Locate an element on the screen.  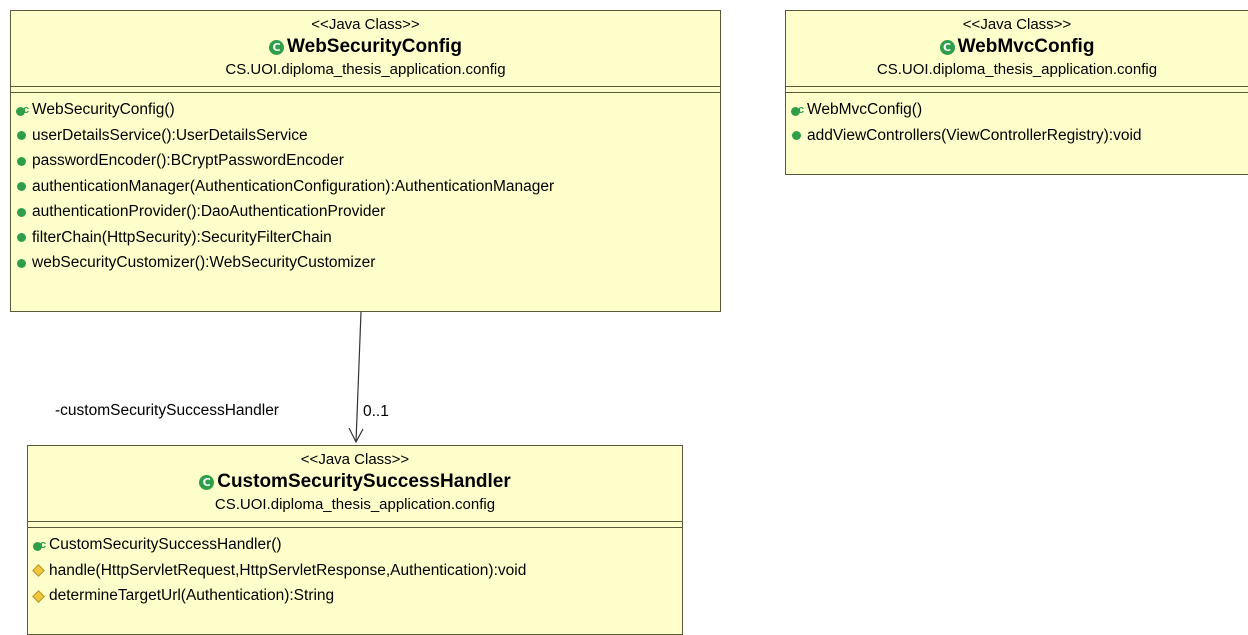
member-text: CustomSecuritySuccessHandler() is located at coordinates (165, 544).